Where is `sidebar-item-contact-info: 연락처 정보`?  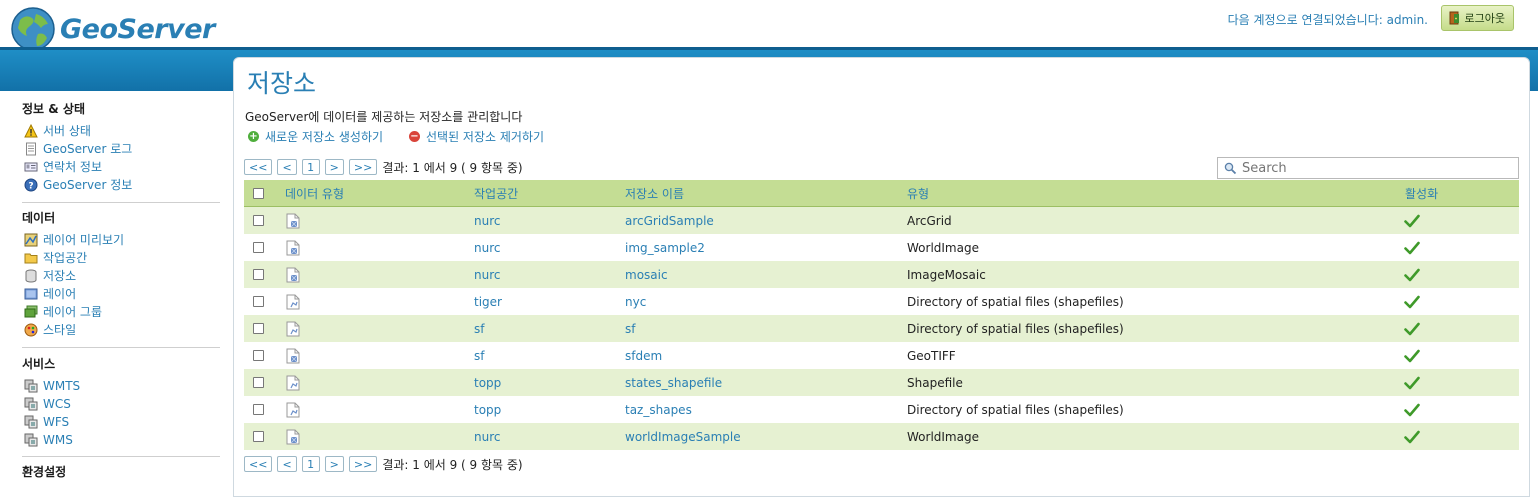 sidebar-item-contact-info: 연락처 정보 is located at coordinates (63, 166).